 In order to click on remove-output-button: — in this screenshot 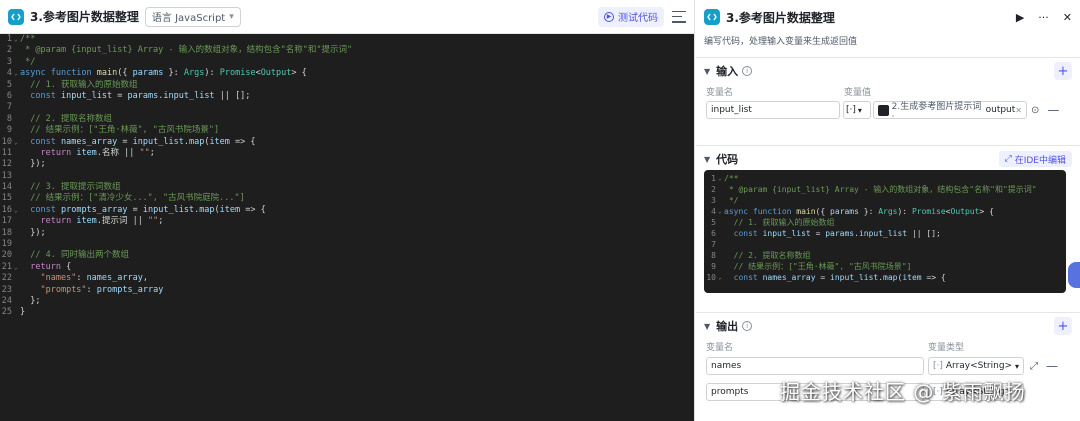, I will do `click(1052, 366)`.